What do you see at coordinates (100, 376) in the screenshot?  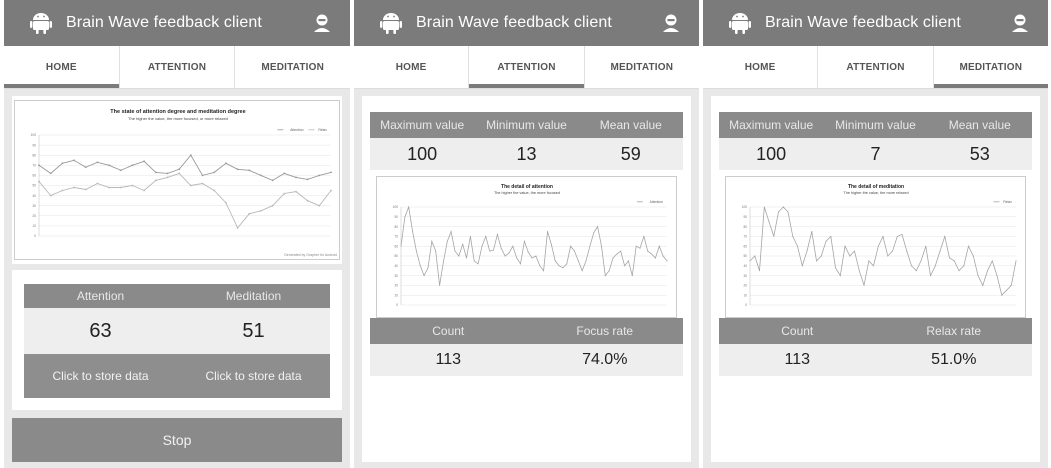 I see `store-attention-button: Click to store data` at bounding box center [100, 376].